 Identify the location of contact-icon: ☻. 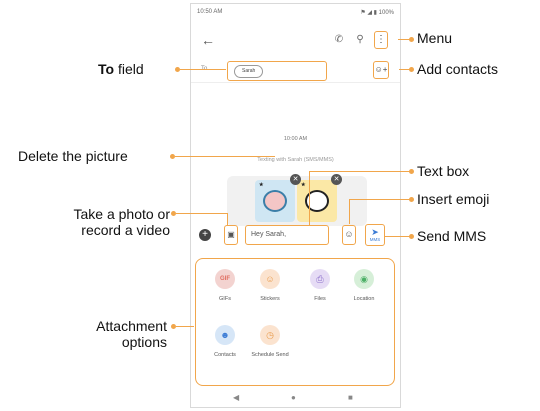
(225, 335).